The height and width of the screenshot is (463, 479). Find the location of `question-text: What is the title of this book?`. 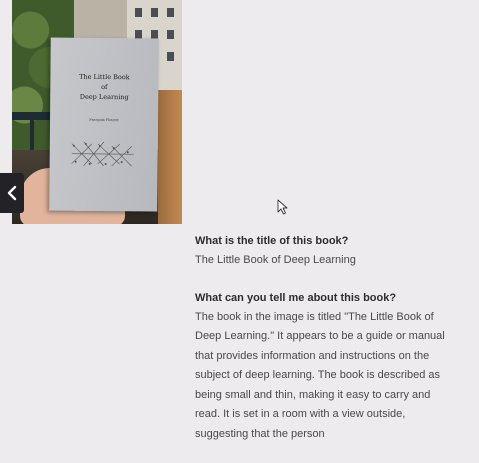

question-text: What is the title of this book? is located at coordinates (272, 241).